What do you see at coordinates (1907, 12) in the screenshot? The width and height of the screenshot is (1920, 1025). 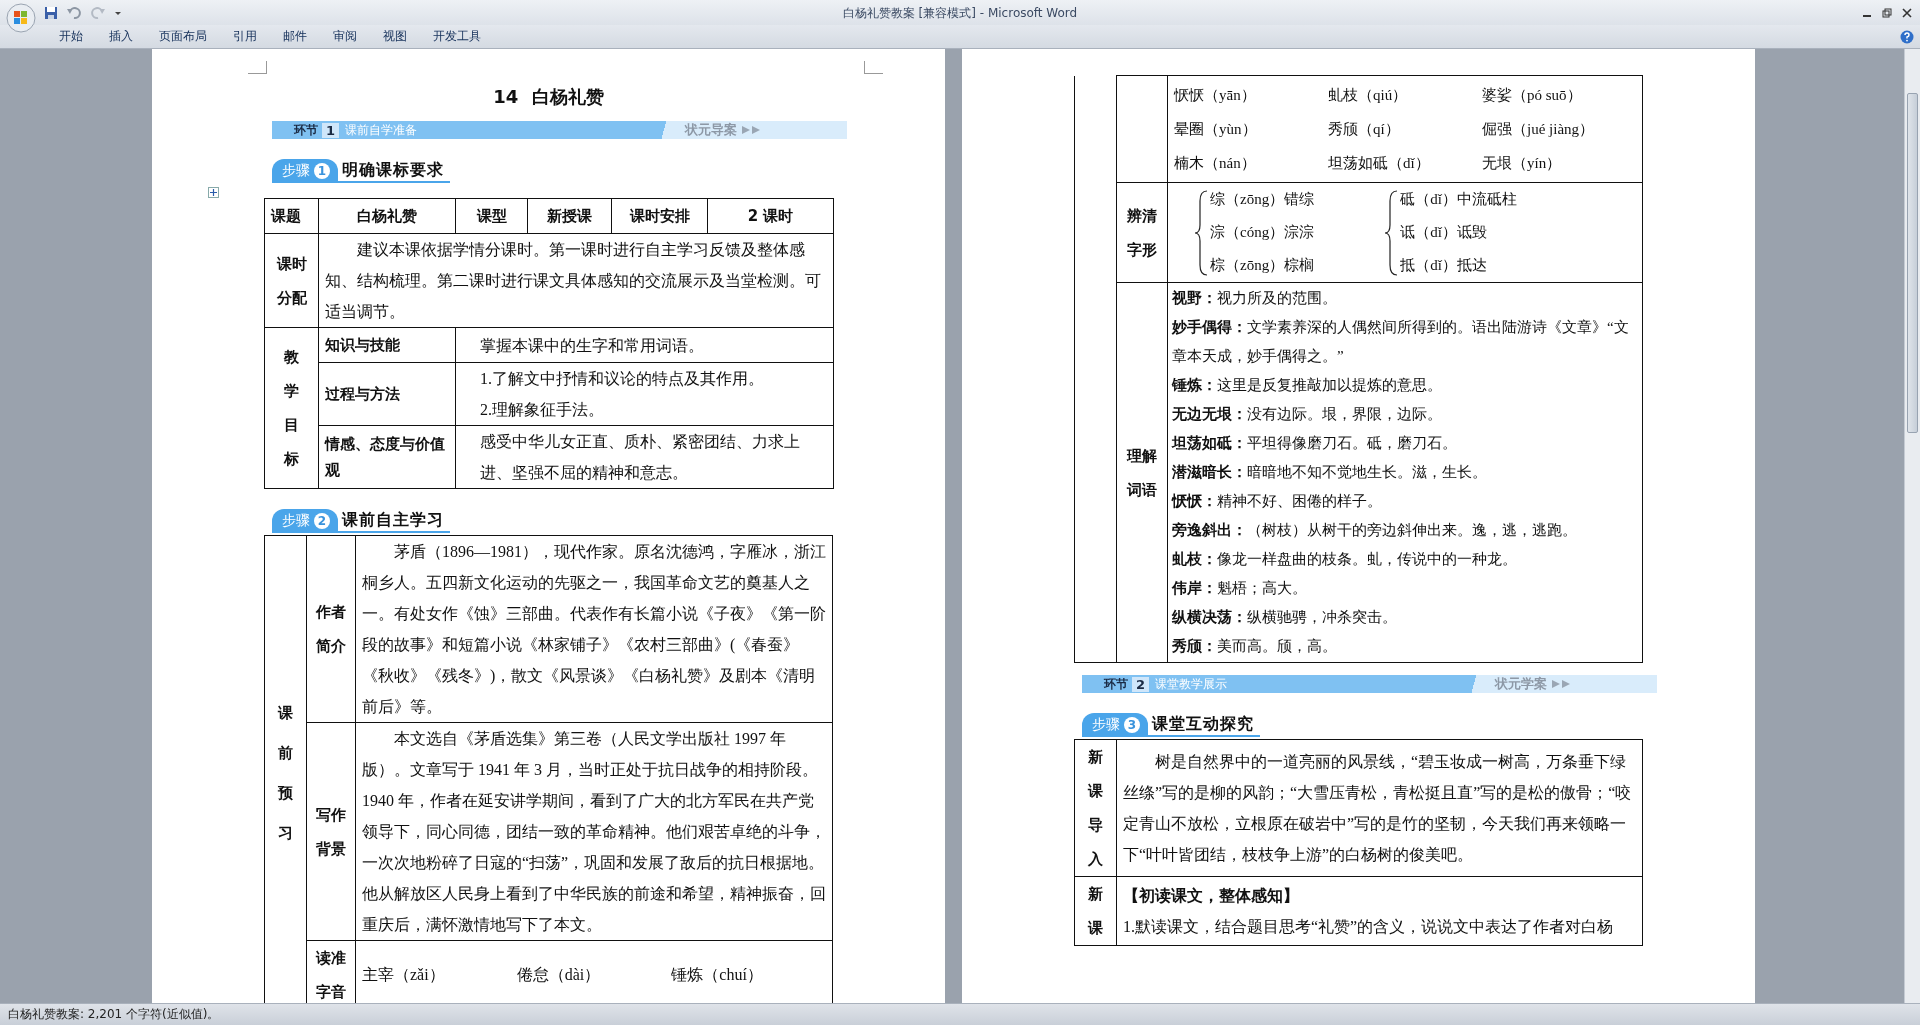 I see `close-icon` at bounding box center [1907, 12].